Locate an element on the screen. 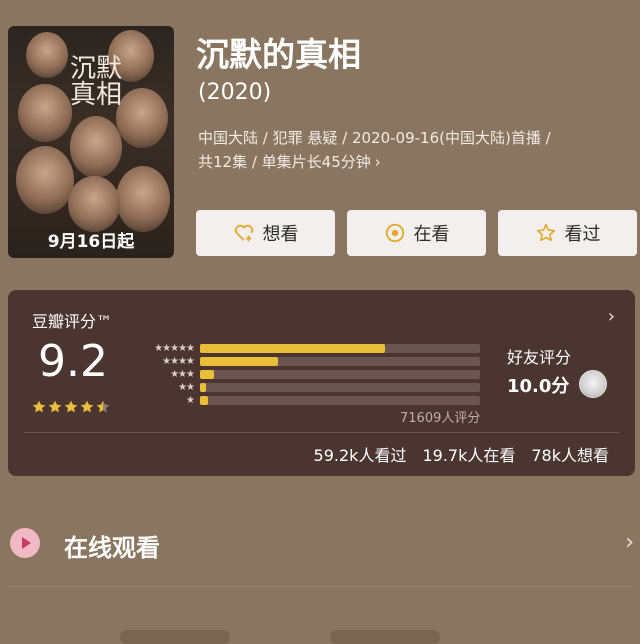  watched-button: 看过 is located at coordinates (567, 233).